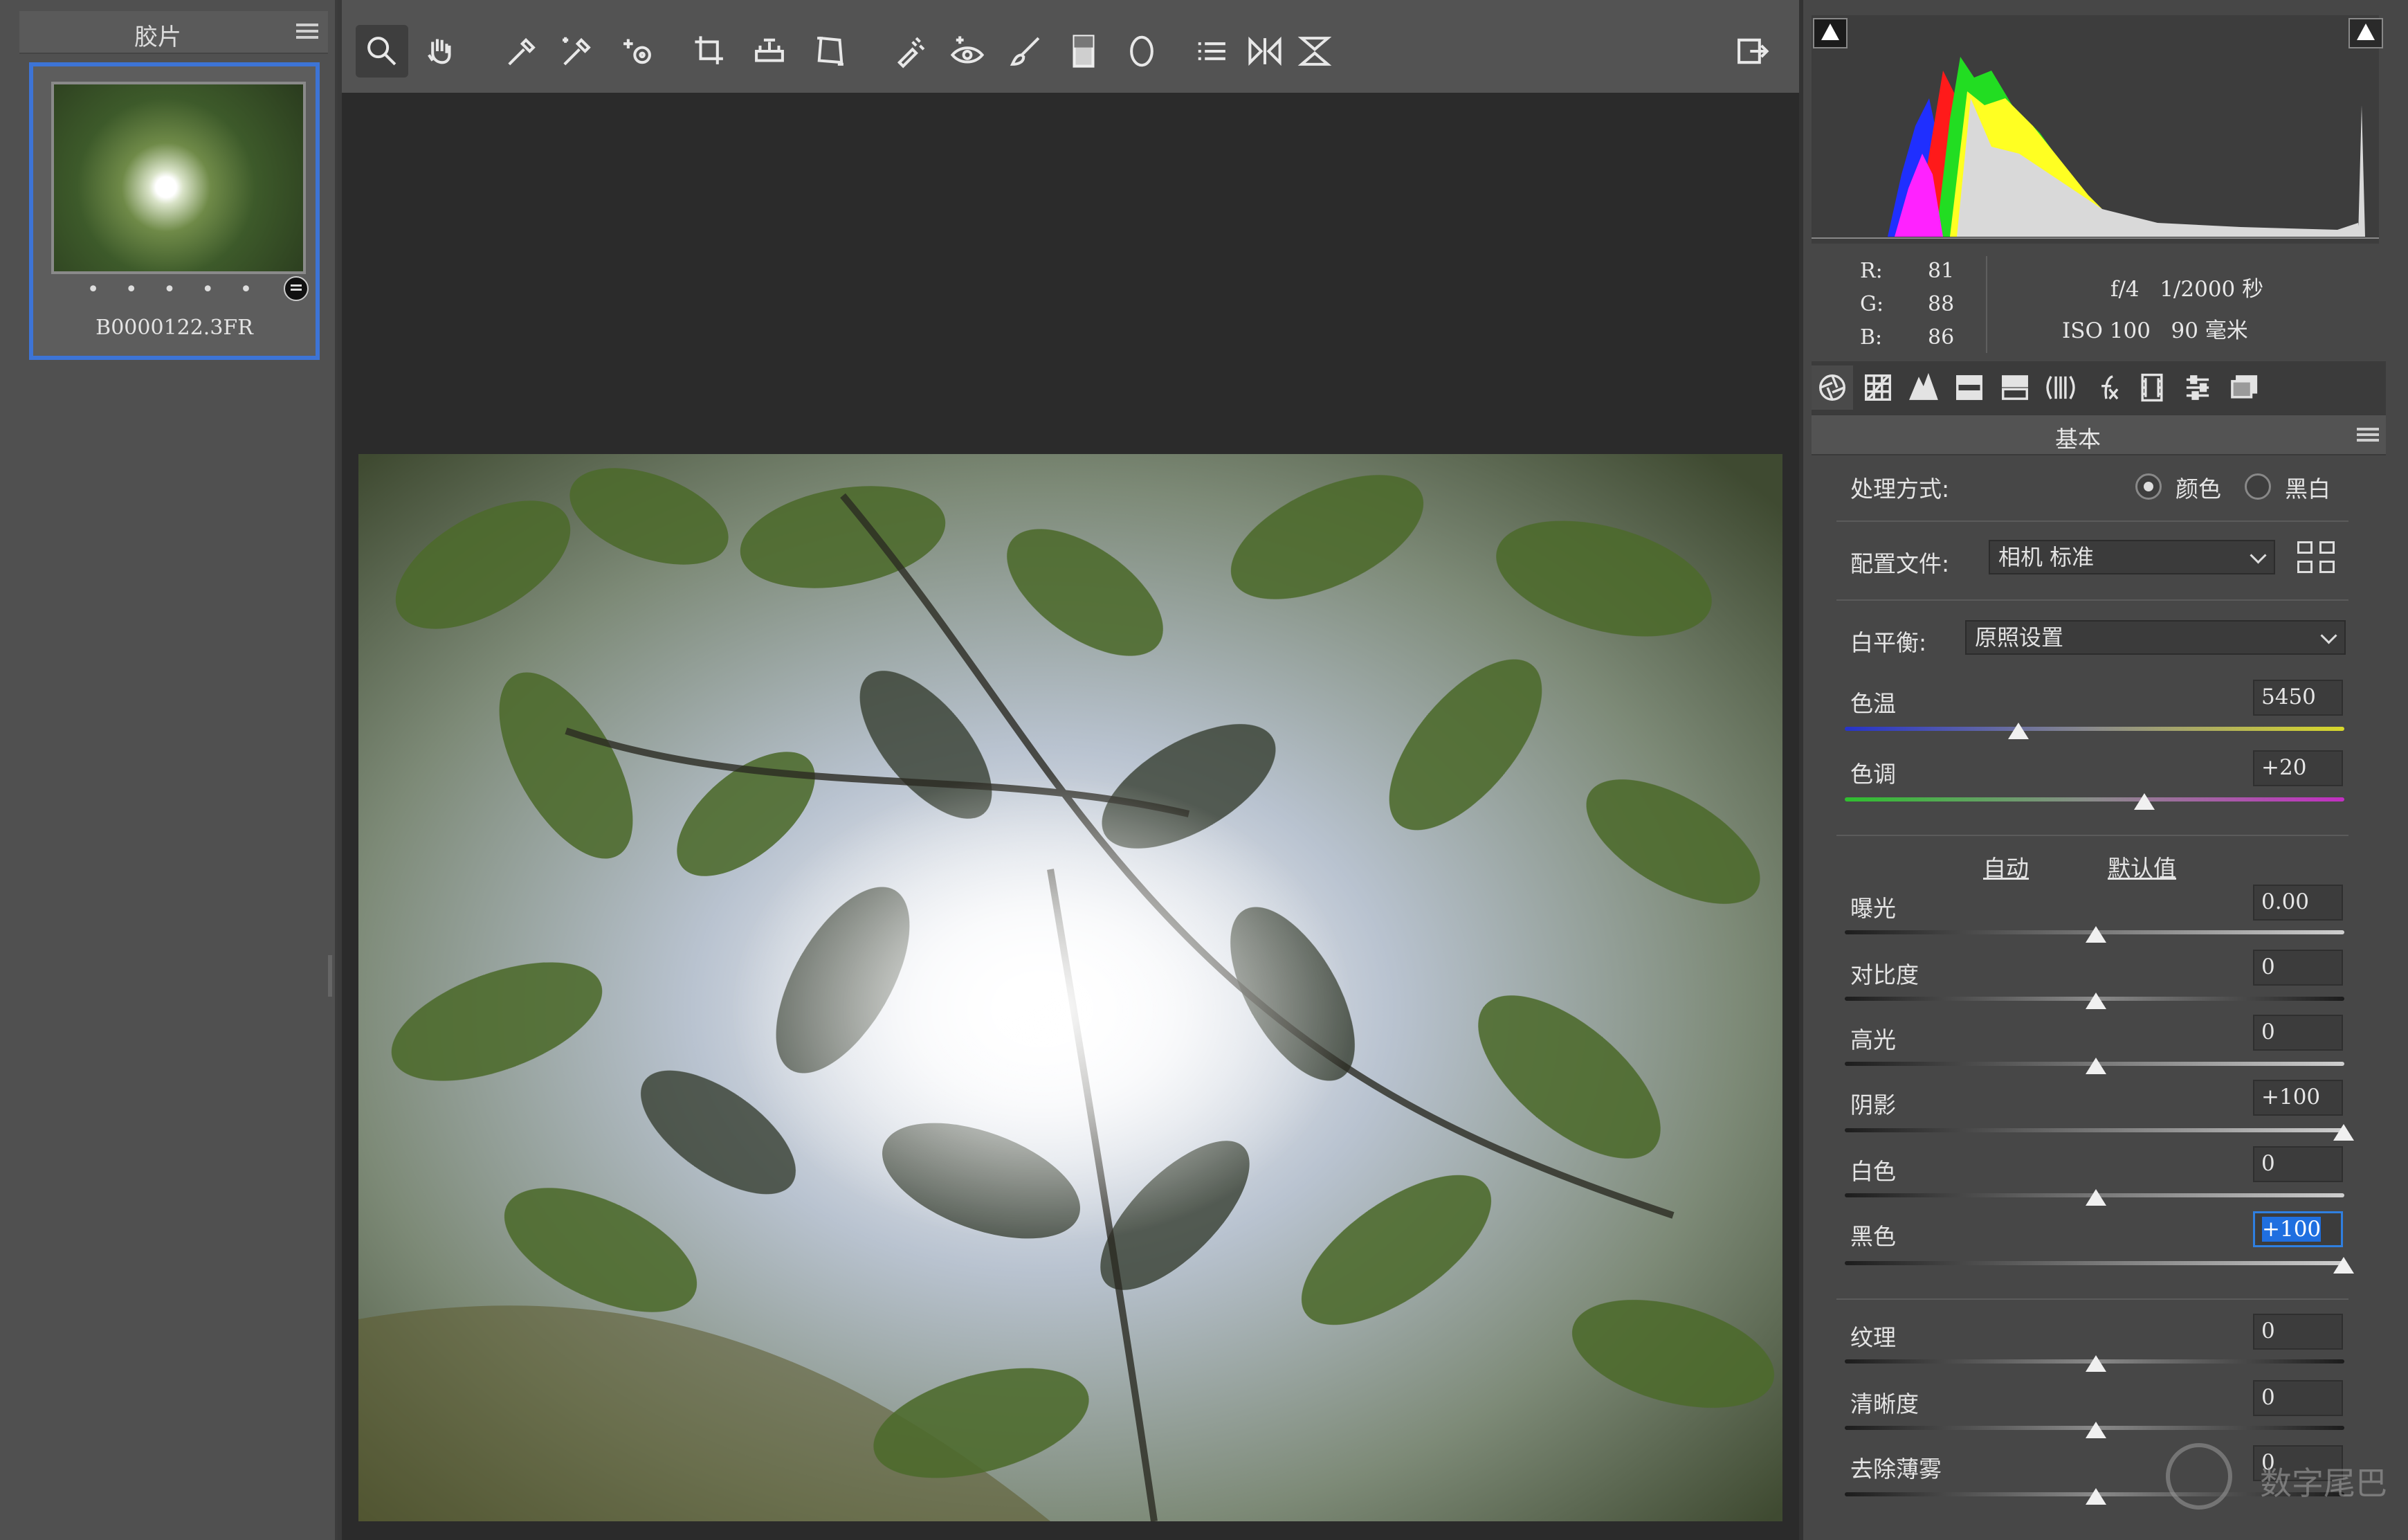  What do you see at coordinates (2308, 487) in the screenshot?
I see `treatment-bw-label: 黑白` at bounding box center [2308, 487].